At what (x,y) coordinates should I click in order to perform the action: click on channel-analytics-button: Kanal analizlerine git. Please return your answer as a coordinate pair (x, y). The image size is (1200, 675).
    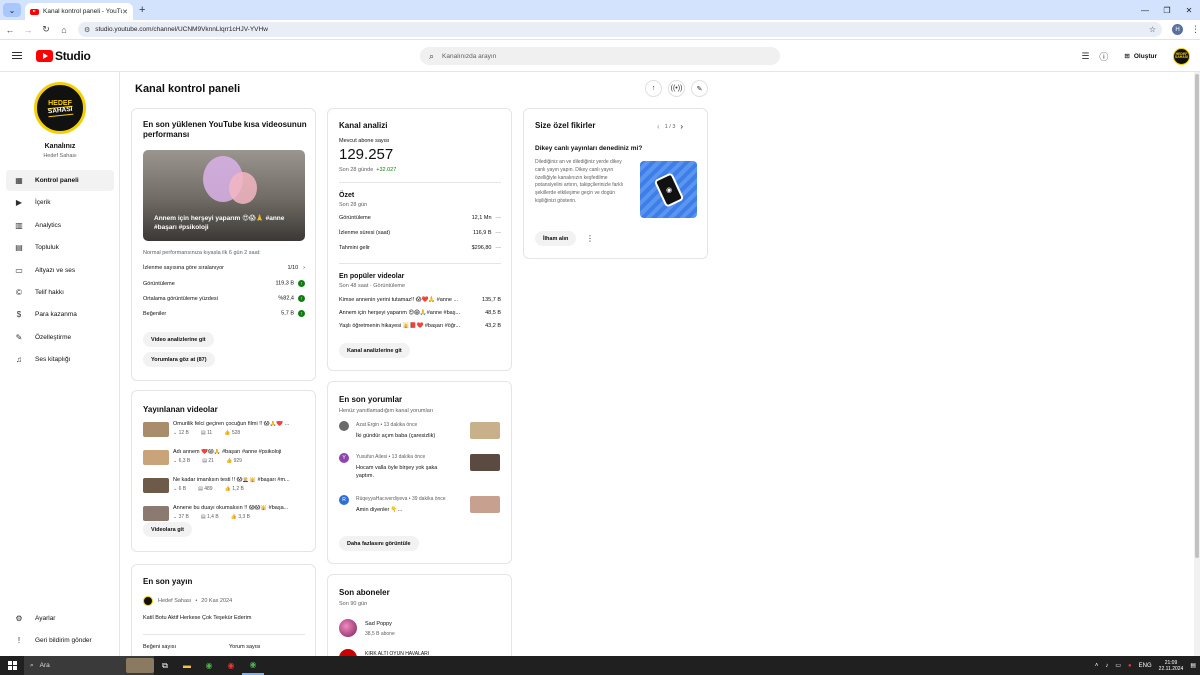
    Looking at the image, I should click on (374, 350).